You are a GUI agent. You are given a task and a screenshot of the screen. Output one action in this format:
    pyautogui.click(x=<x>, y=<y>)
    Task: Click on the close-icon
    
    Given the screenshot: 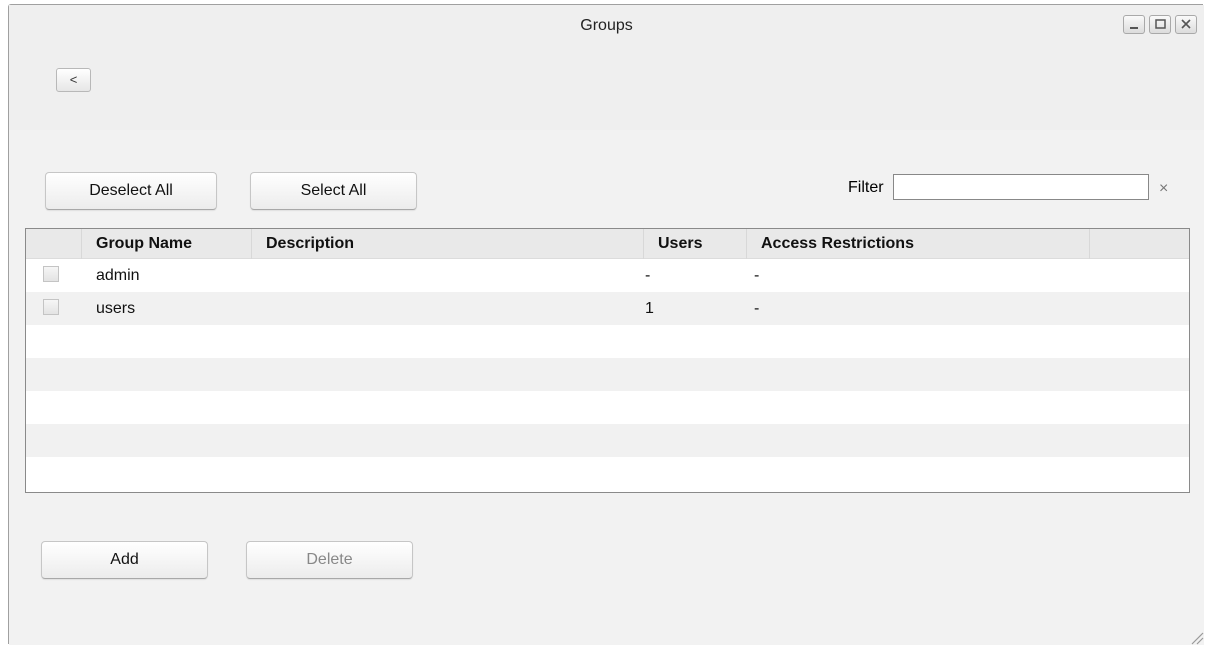 What is the action you would take?
    pyautogui.click(x=1186, y=24)
    